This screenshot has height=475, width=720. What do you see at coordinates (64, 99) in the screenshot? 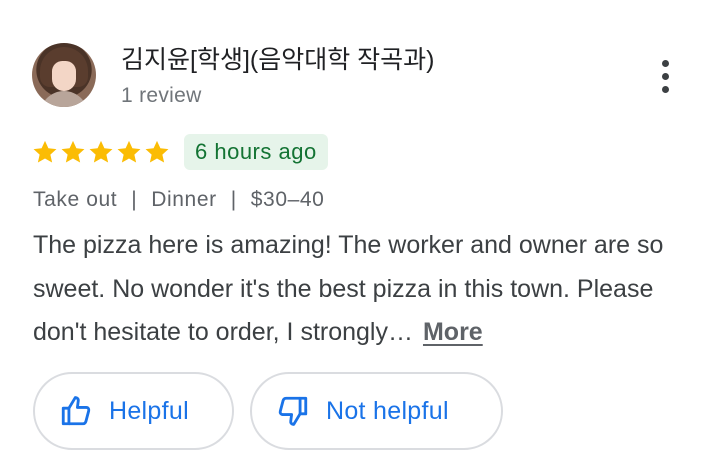
I see `avatar-shoulder` at bounding box center [64, 99].